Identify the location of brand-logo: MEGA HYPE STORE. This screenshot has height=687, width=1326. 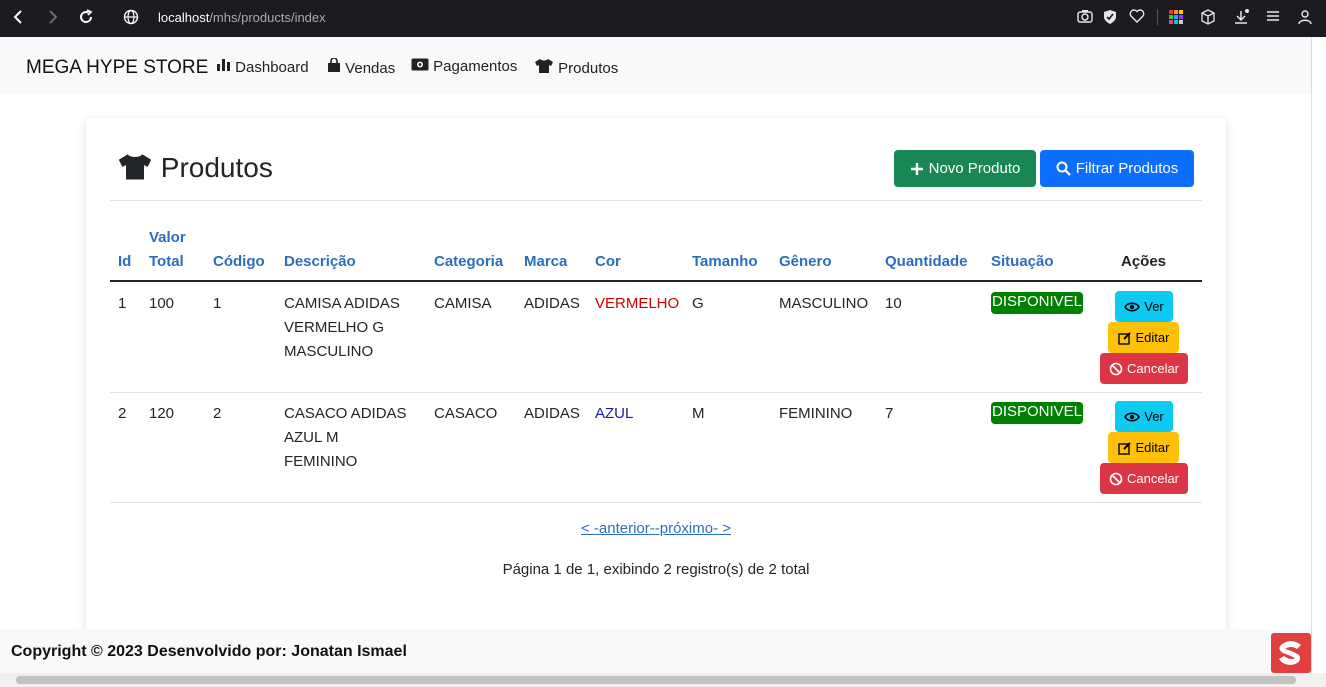
(117, 68).